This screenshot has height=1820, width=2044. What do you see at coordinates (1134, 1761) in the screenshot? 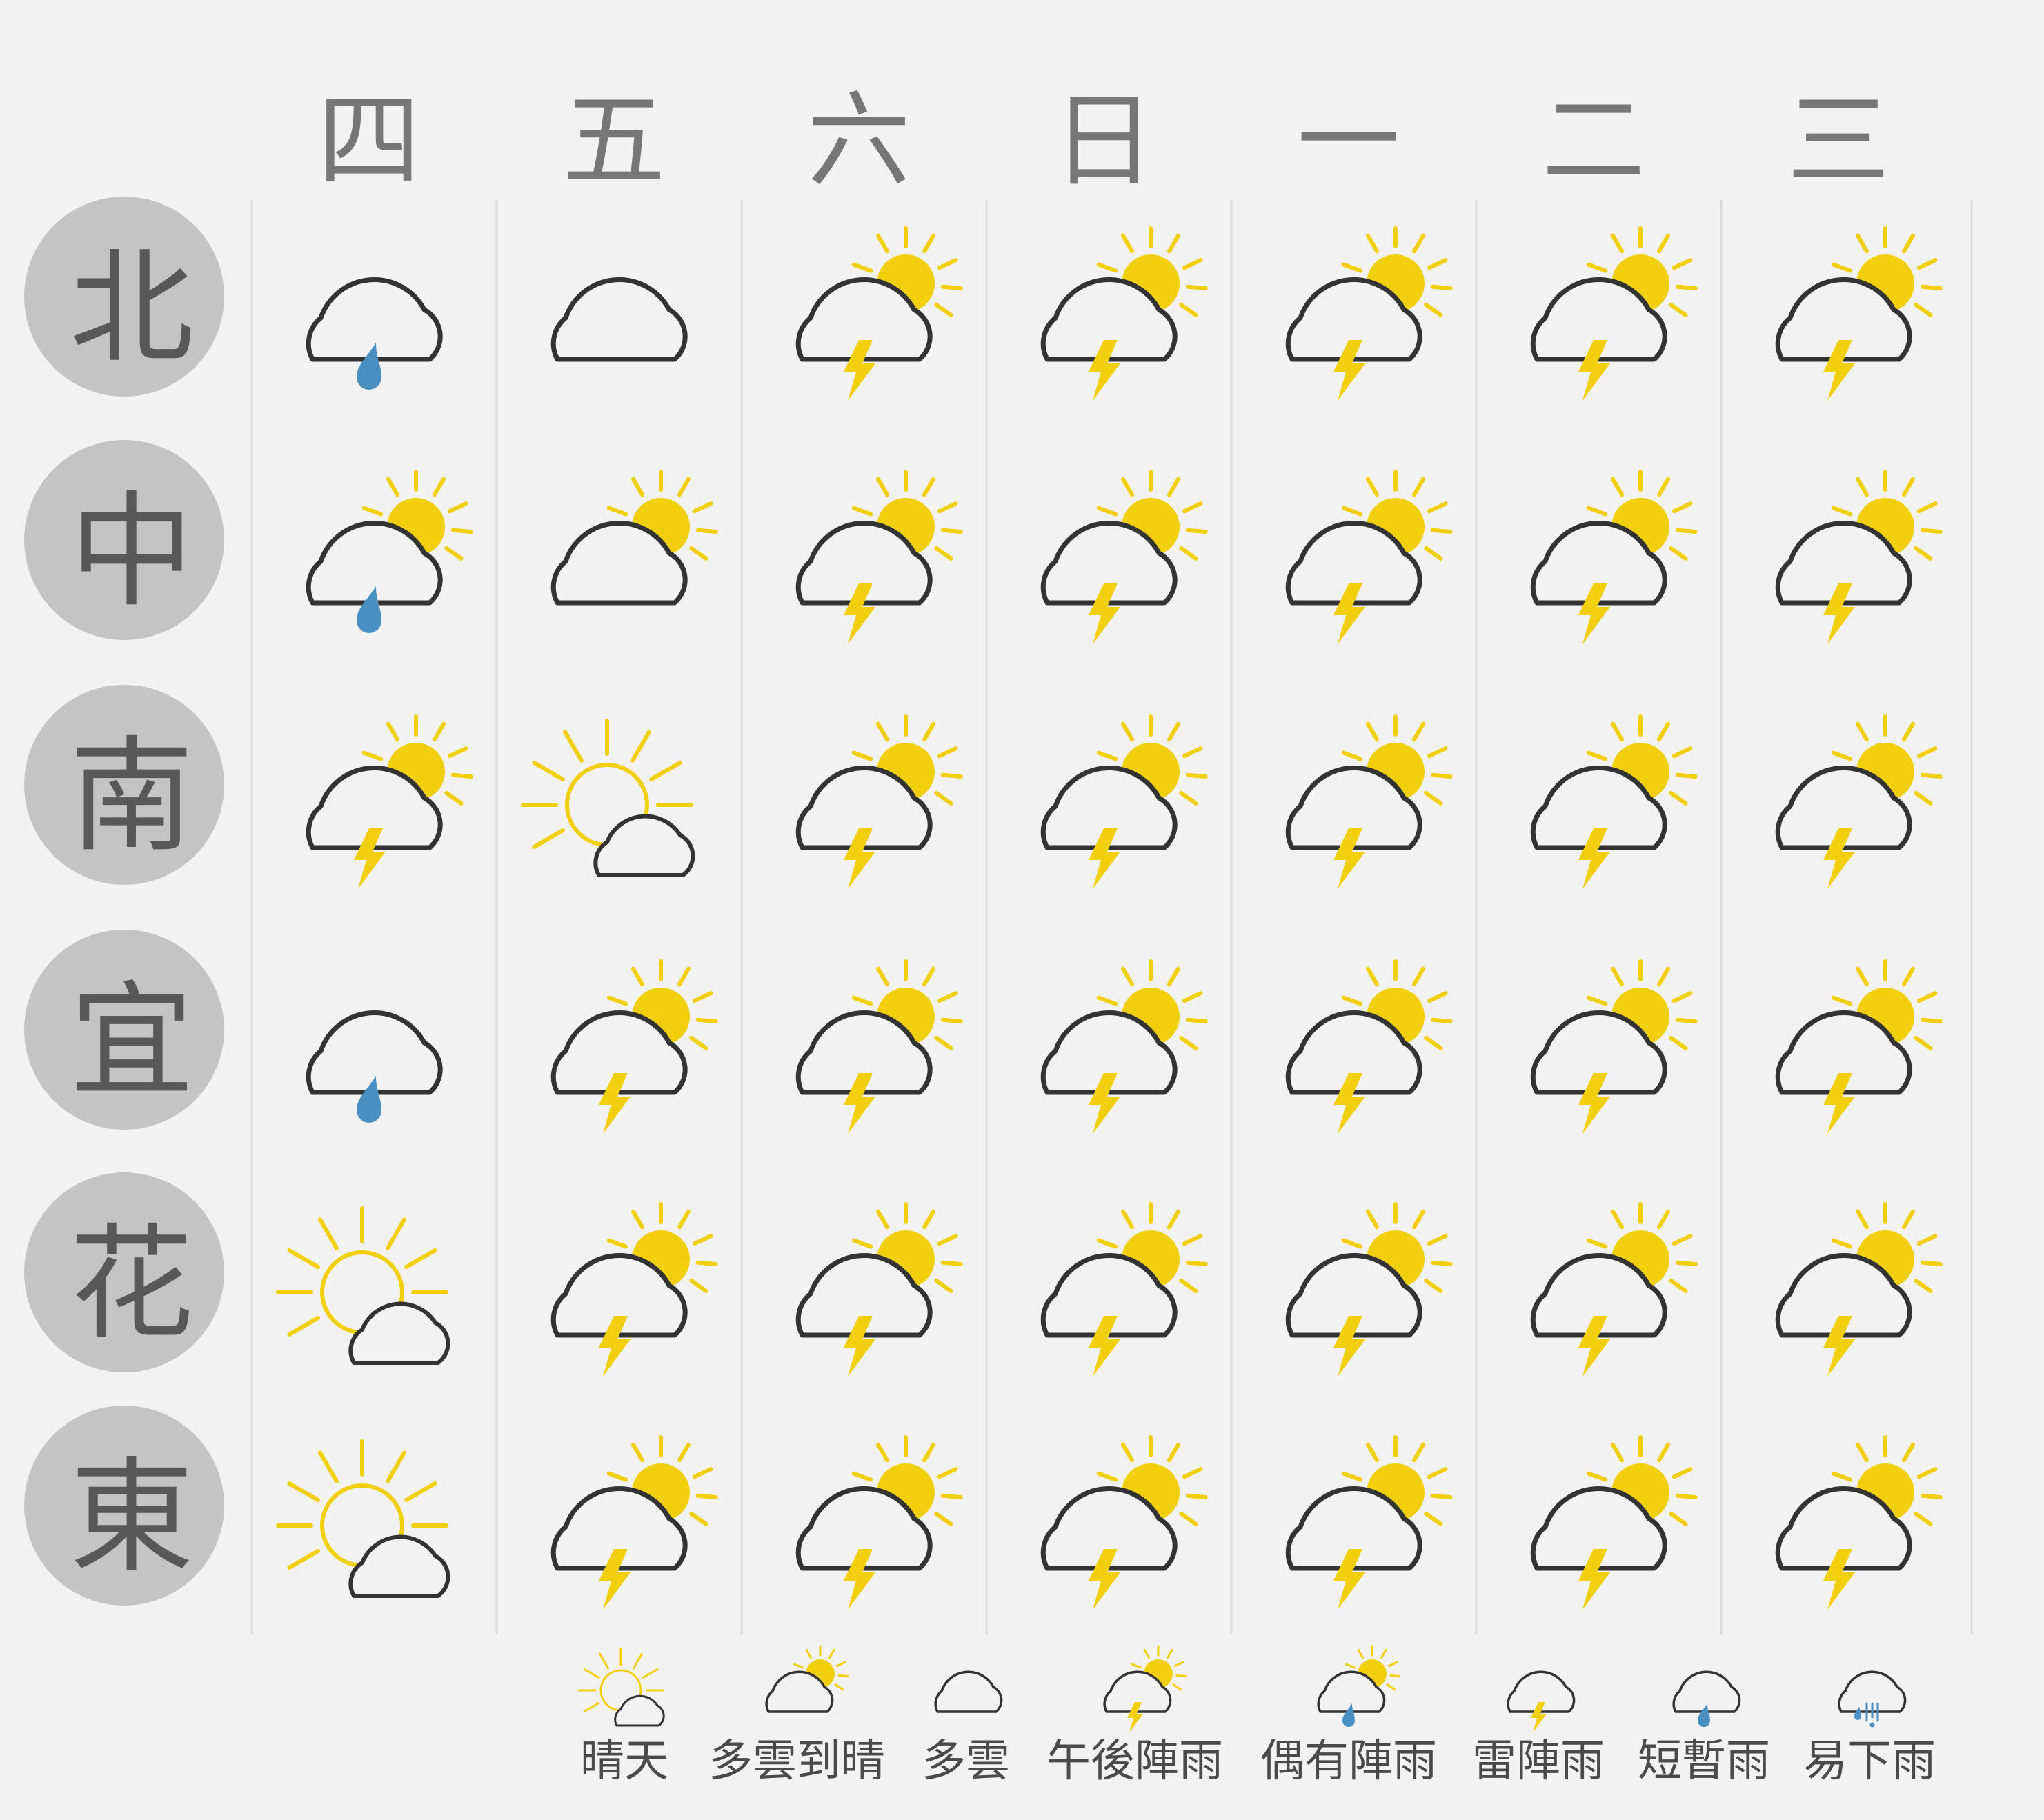
I see `legend-label: 午後陣雨` at bounding box center [1134, 1761].